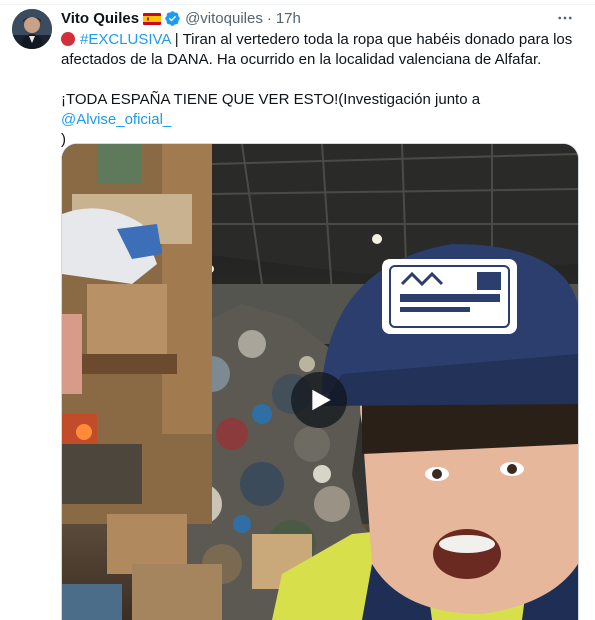 This screenshot has height=620, width=595. Describe the element at coordinates (68, 39) in the screenshot. I see `red-circle-icon` at that location.